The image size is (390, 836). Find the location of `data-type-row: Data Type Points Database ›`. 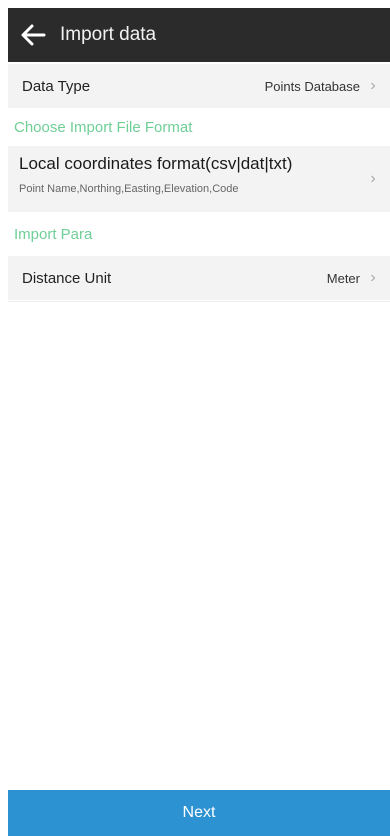

data-type-row: Data Type Points Database › is located at coordinates (199, 86).